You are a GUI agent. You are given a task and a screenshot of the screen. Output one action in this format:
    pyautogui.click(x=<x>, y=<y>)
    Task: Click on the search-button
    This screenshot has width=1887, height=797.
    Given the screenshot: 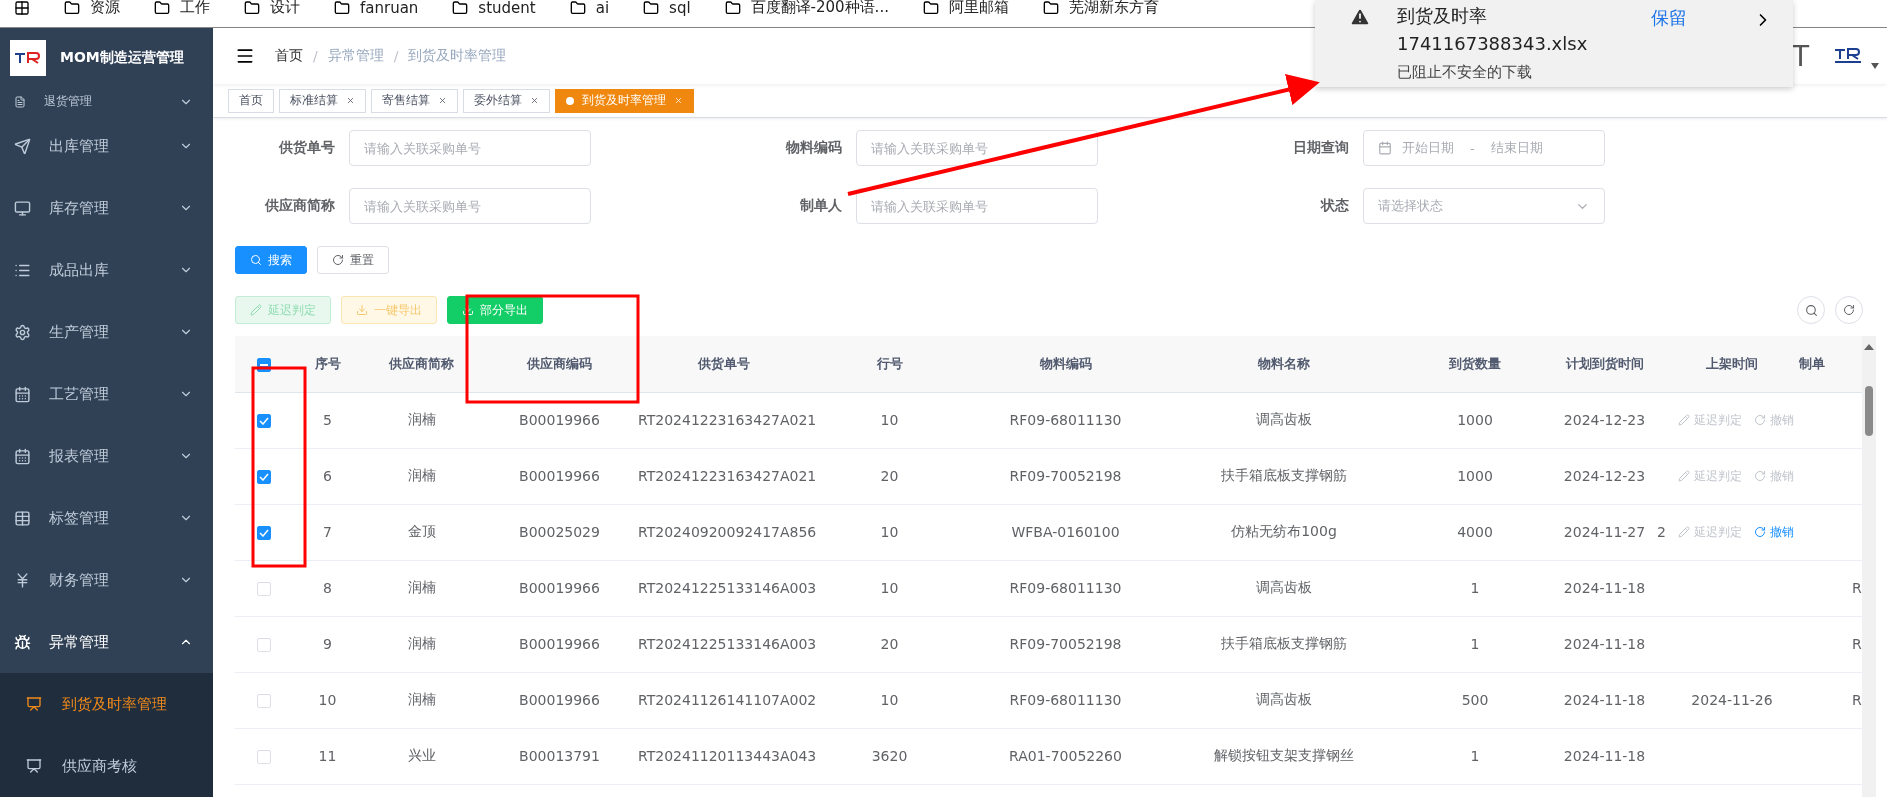 What is the action you would take?
    pyautogui.click(x=1811, y=310)
    